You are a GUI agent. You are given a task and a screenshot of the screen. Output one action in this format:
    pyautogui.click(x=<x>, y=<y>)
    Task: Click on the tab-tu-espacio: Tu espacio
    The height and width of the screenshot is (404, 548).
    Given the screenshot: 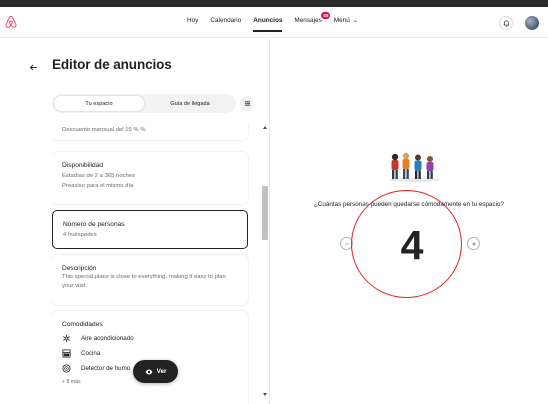 What is the action you would take?
    pyautogui.click(x=99, y=103)
    